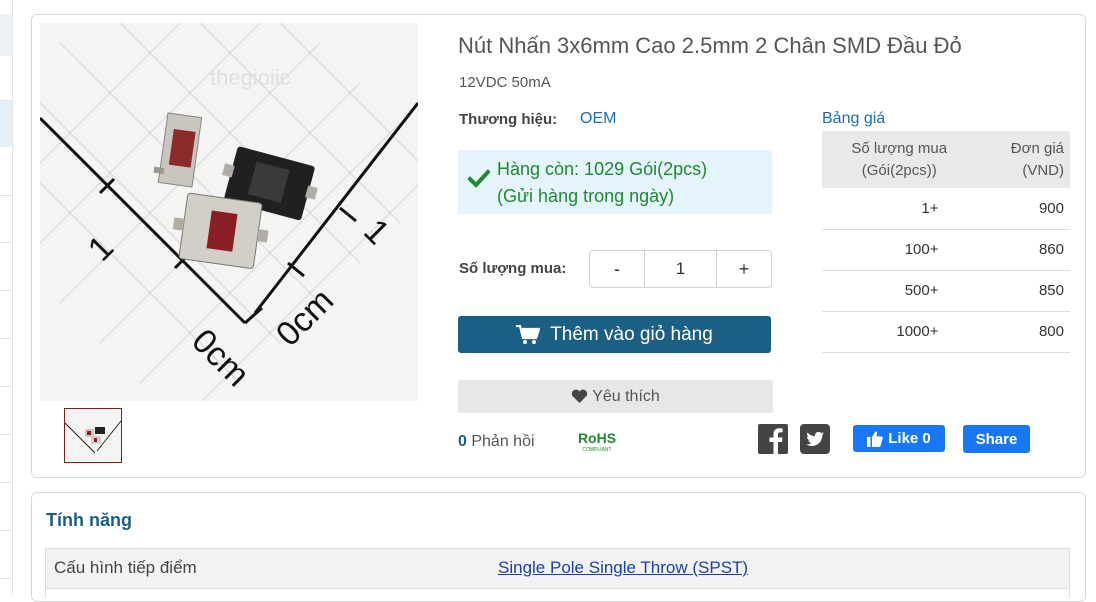  Describe the element at coordinates (899, 209) in the screenshot. I see `price-row-quantity: 1+` at that location.